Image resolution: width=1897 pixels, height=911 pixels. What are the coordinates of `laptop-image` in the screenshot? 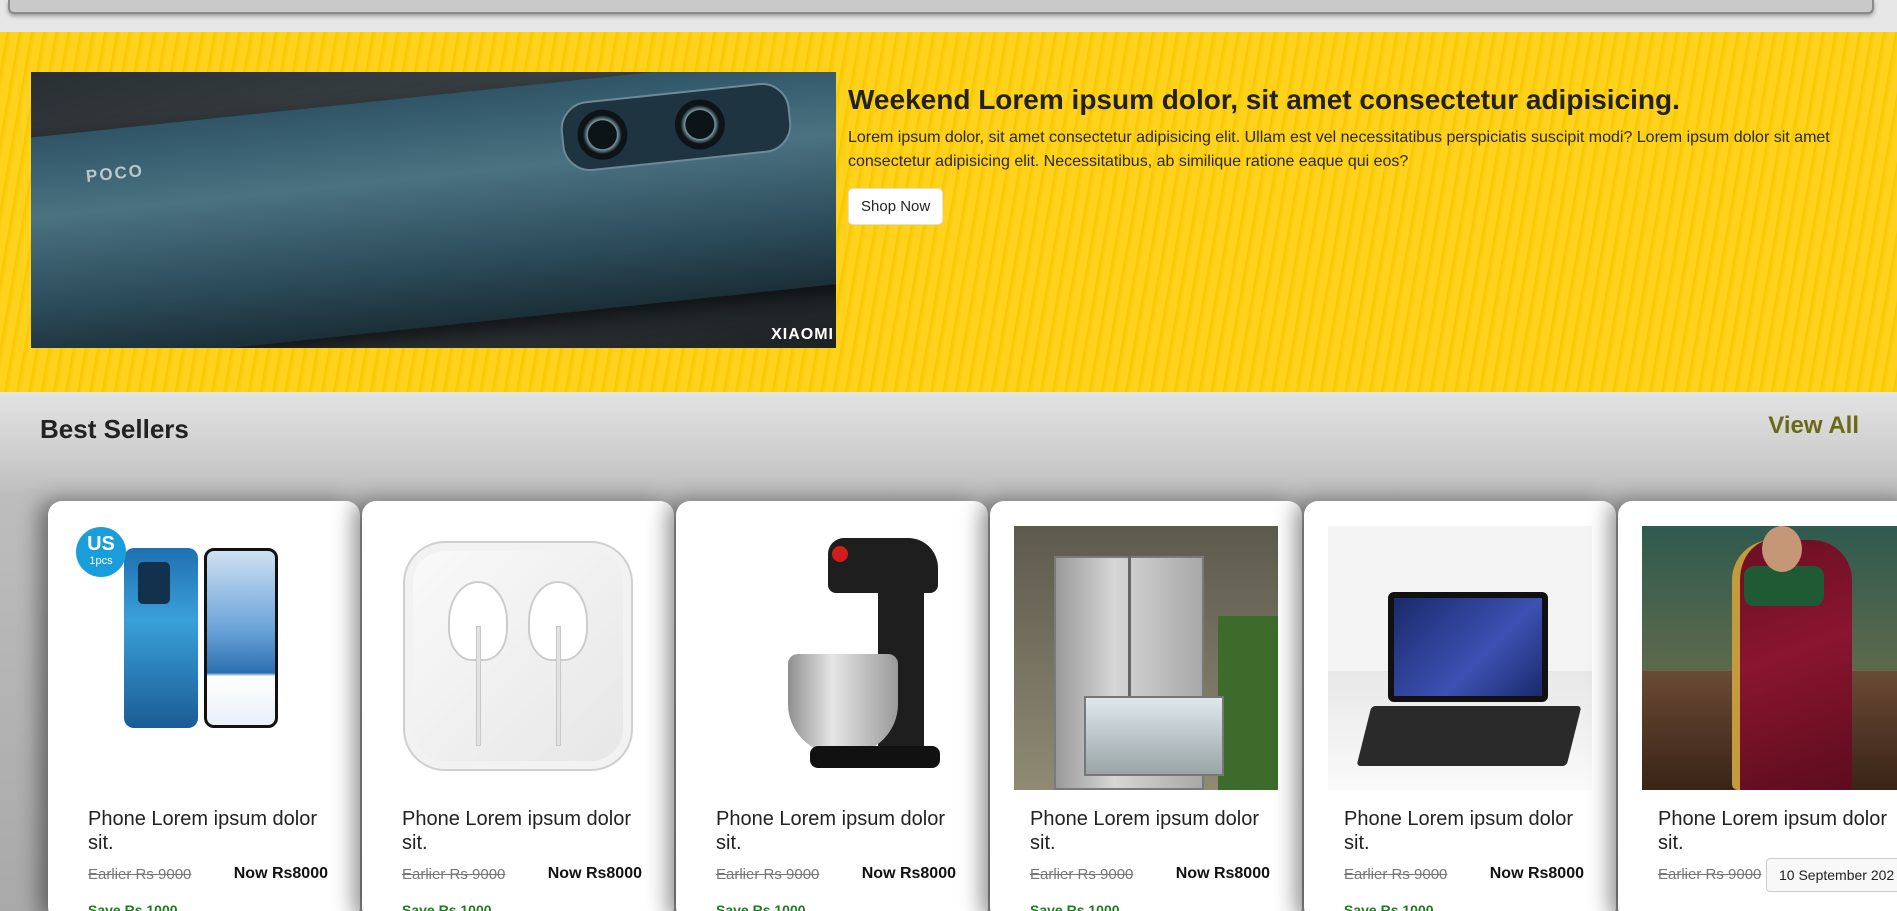 It's located at (1460, 658).